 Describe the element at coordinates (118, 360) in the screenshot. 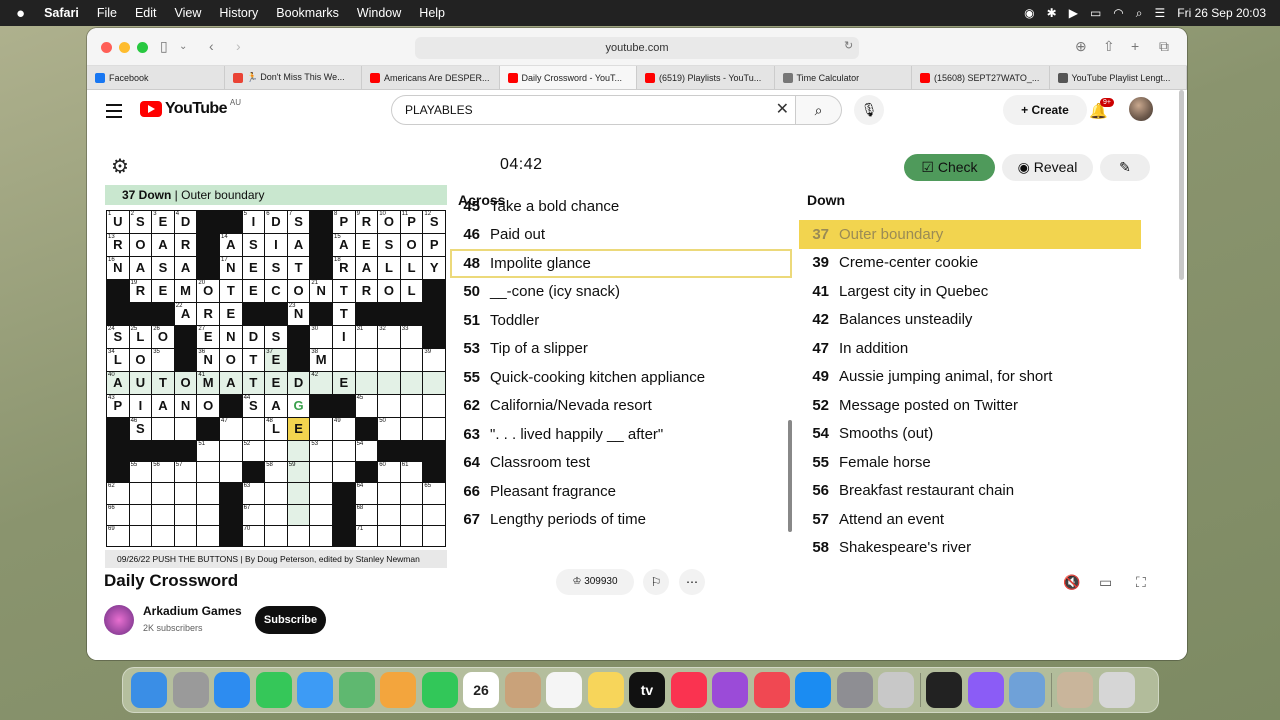

I see `grid-cell: 34 L` at that location.